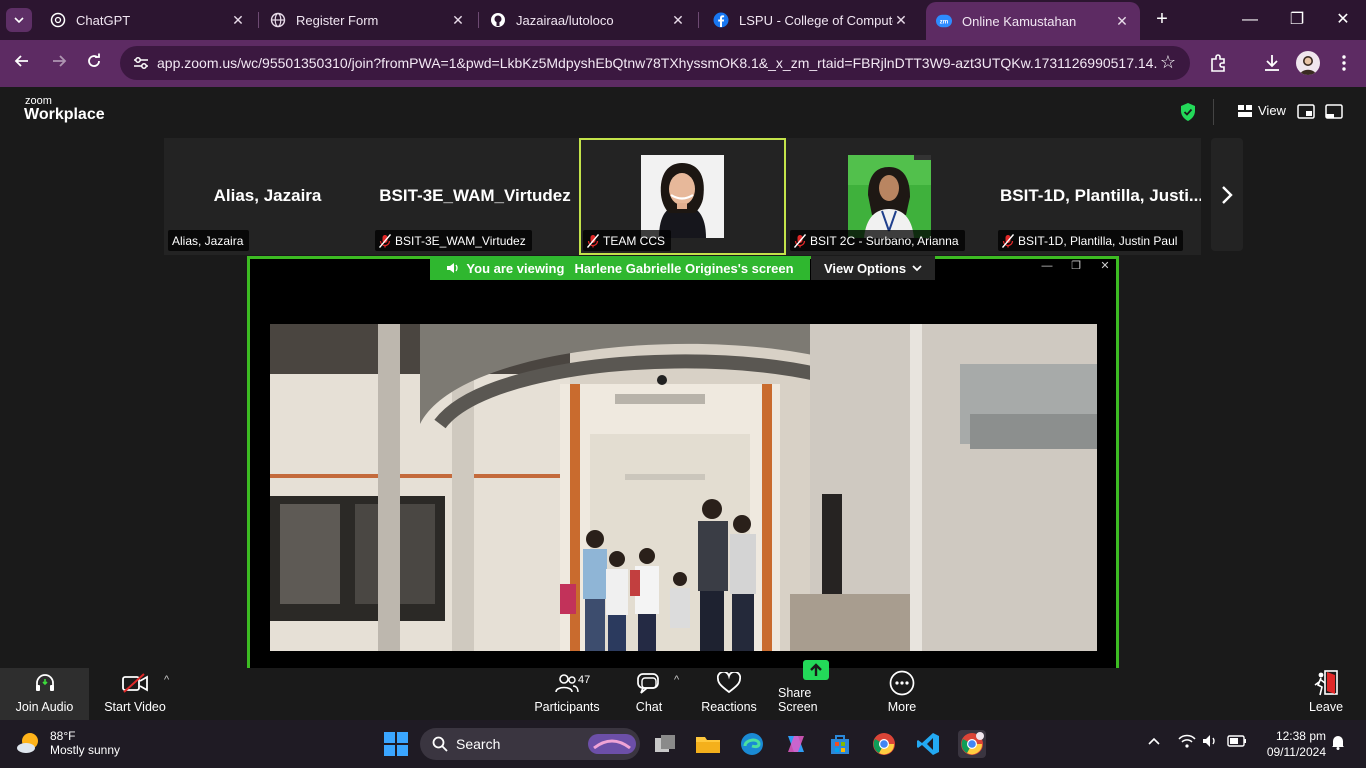 The image size is (1366, 768). Describe the element at coordinates (567, 694) in the screenshot. I see `participants-button: Participants` at that location.